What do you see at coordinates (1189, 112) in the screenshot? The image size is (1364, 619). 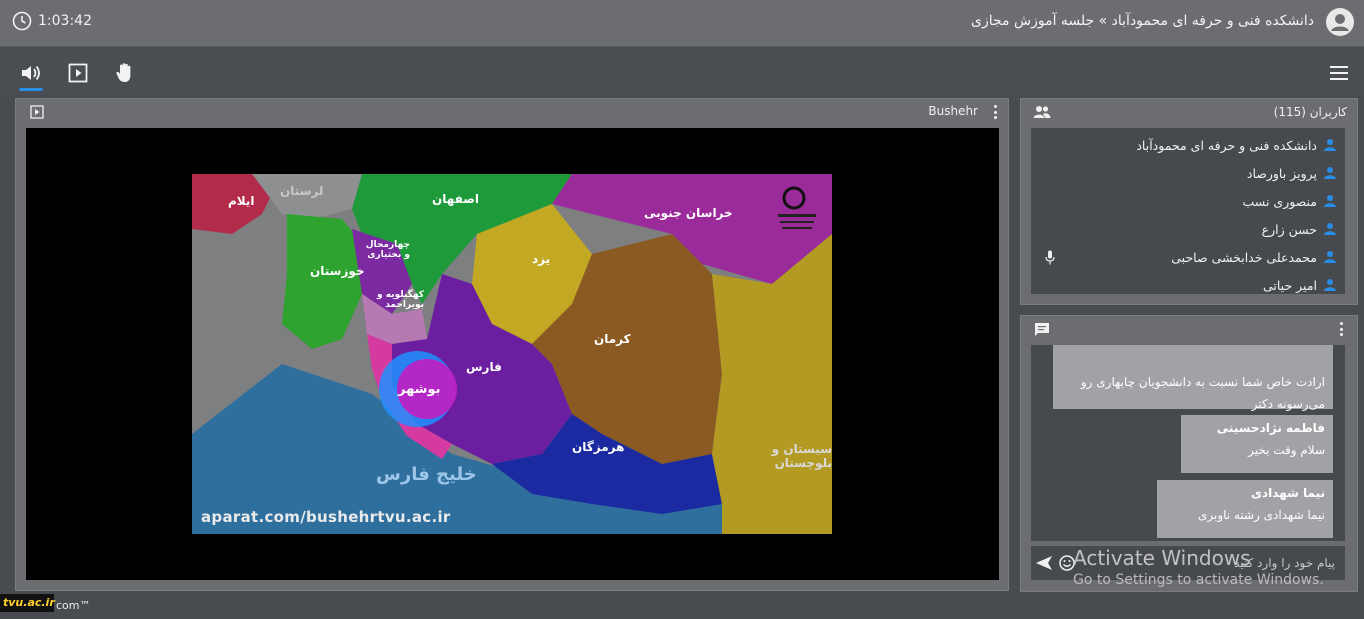 I see `users-panel-header: کاربران (115)` at bounding box center [1189, 112].